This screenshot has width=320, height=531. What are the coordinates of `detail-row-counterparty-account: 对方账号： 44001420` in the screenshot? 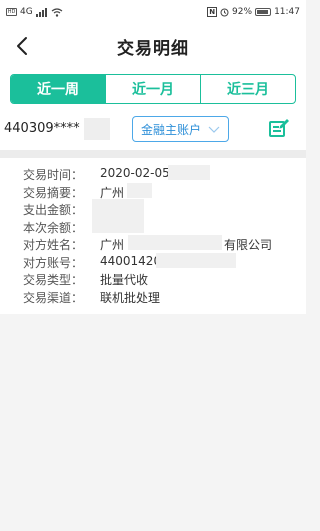 It's located at (153, 261).